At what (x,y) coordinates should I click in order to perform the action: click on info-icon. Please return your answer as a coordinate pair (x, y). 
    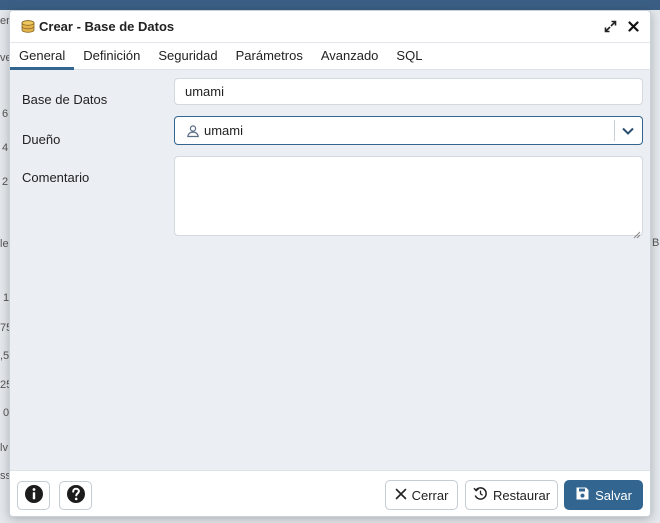
    Looking at the image, I should click on (34, 495).